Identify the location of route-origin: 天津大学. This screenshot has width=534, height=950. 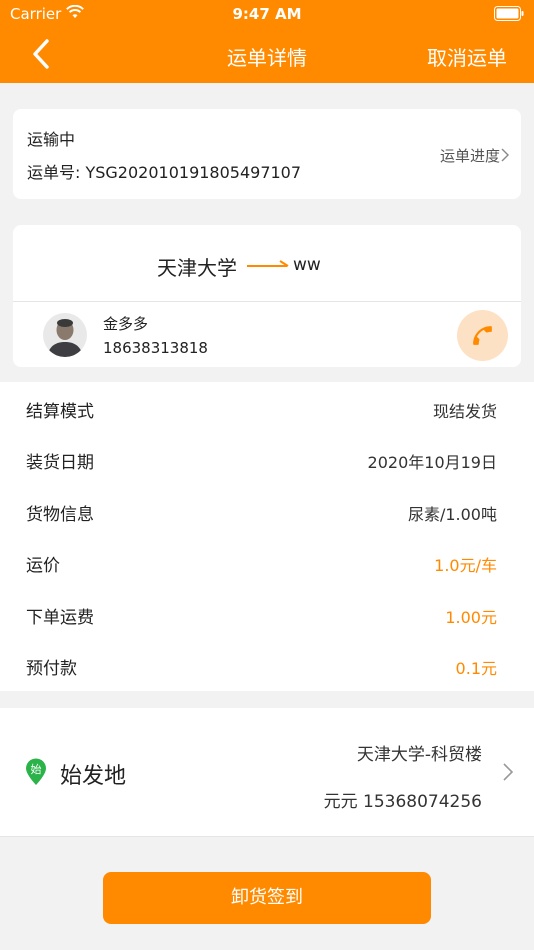
(197, 268).